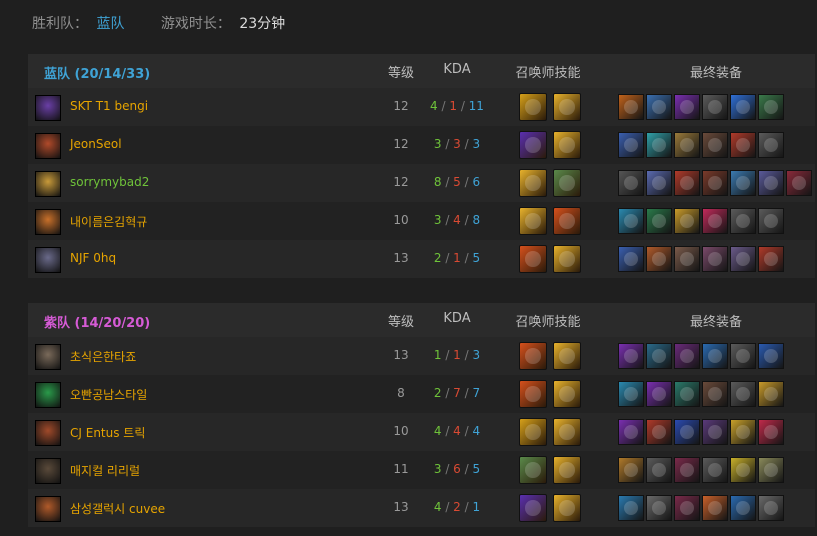 The height and width of the screenshot is (536, 817). Describe the element at coordinates (117, 508) in the screenshot. I see `player-name: 삼성갤럭시 cuvee` at that location.